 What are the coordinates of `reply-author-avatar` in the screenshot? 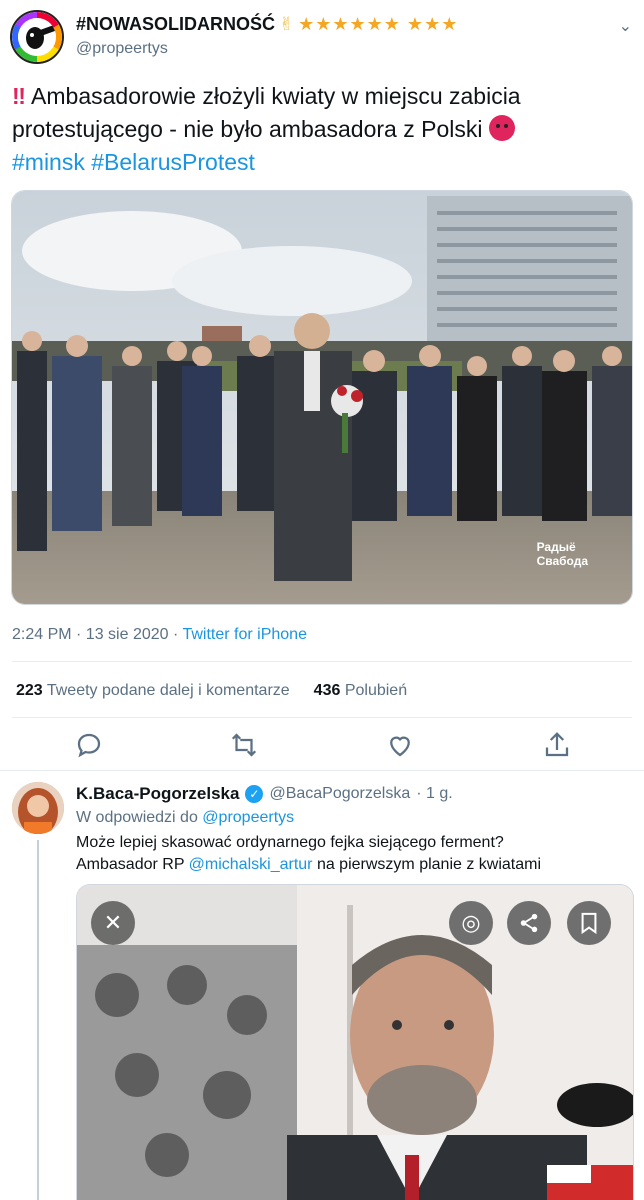 It's located at (38, 808).